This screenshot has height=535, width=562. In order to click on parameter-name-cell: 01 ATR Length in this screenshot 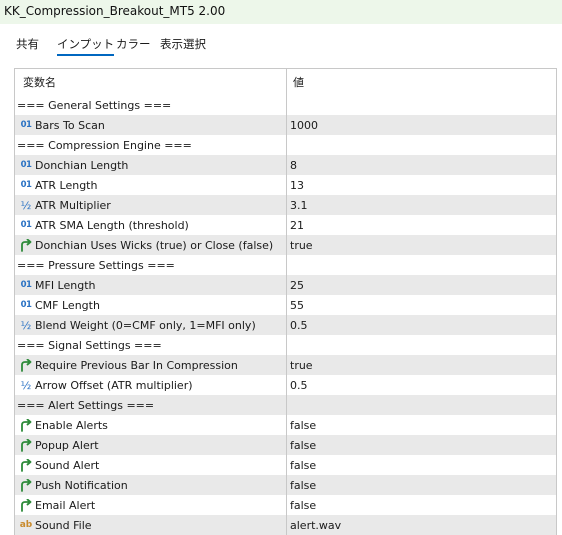, I will do `click(151, 185)`.